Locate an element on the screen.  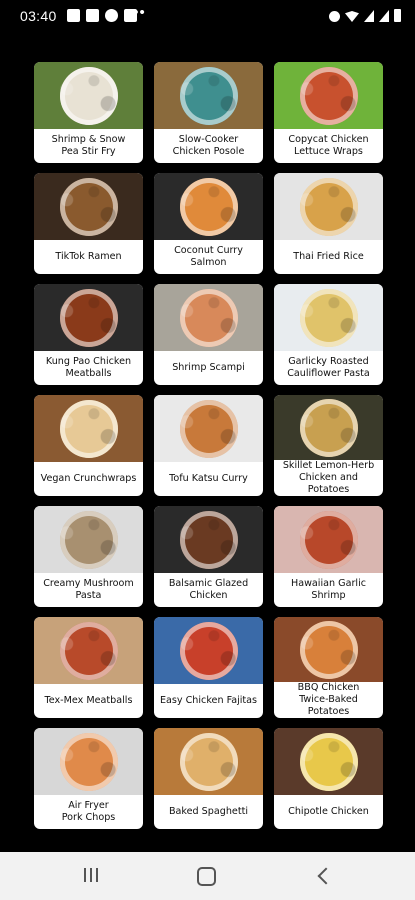
recipe-card: Shrimp Scampi is located at coordinates (208, 334).